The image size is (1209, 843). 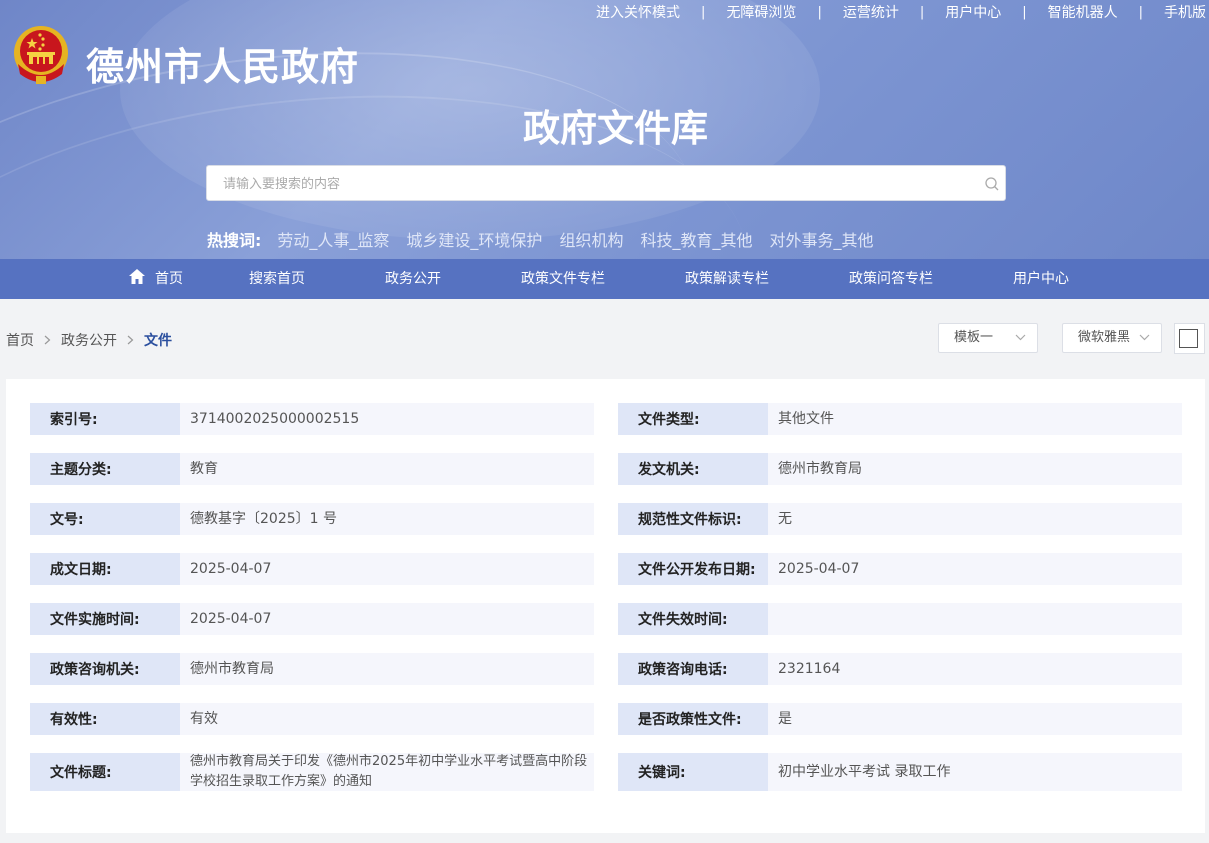 What do you see at coordinates (975, 719) in the screenshot?
I see `field-value: 是` at bounding box center [975, 719].